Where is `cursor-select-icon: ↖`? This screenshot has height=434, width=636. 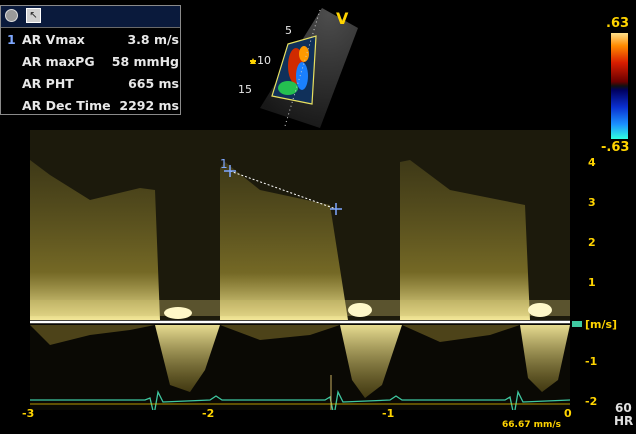
cursor-select-icon: ↖ is located at coordinates (33, 15).